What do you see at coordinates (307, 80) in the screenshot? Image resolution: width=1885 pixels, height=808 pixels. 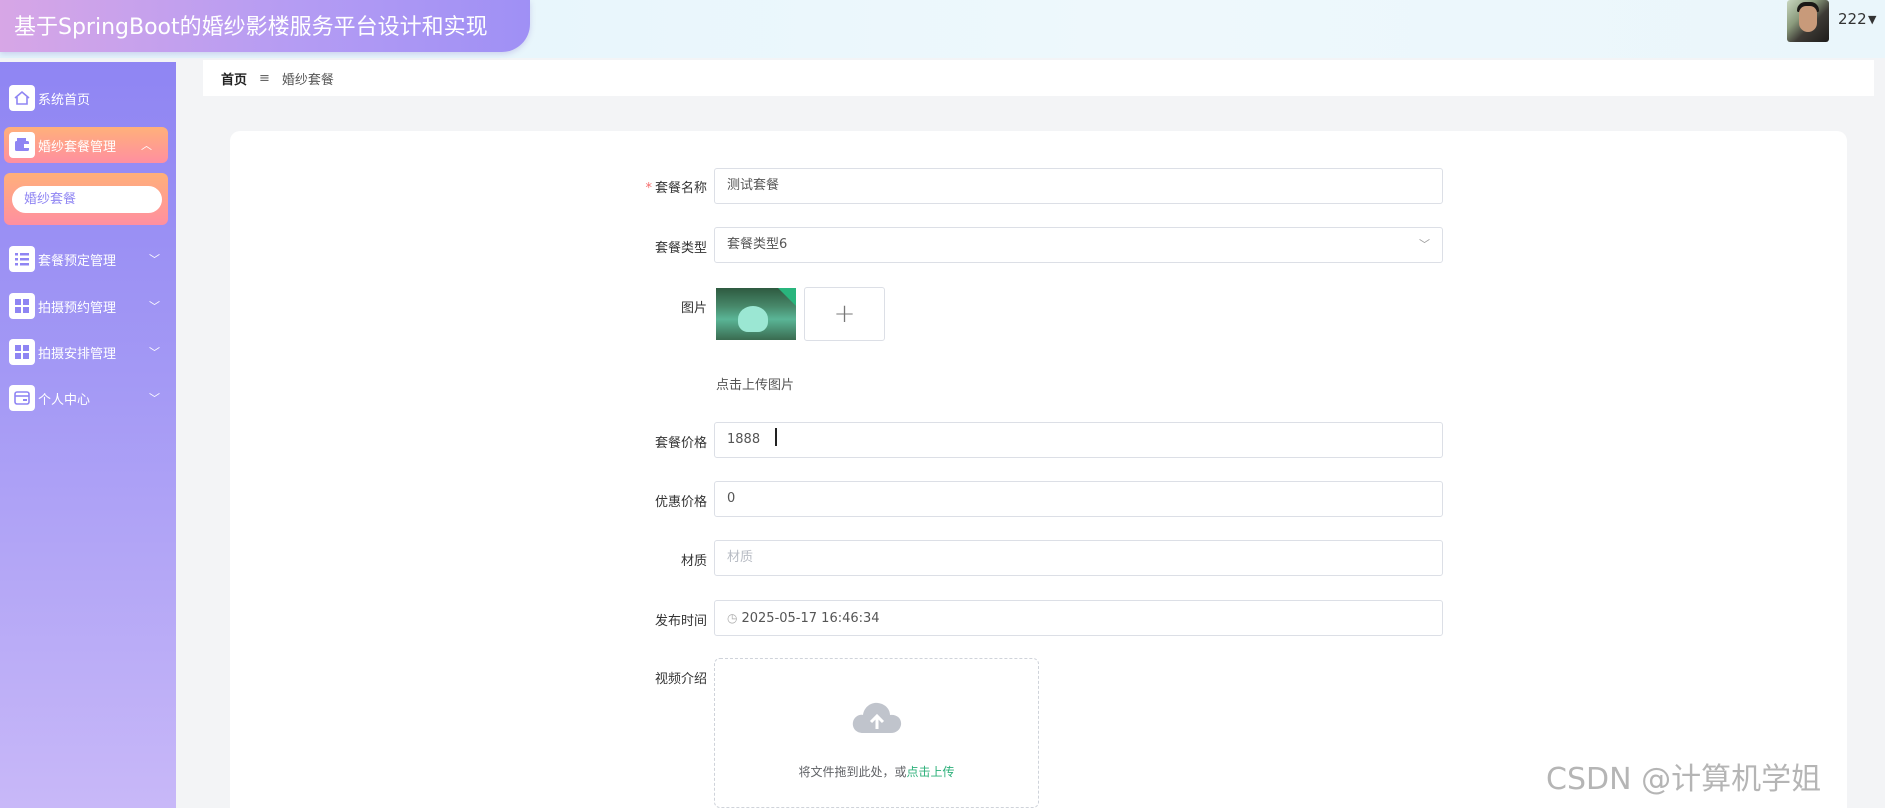 I see `breadcrumb-current: 婚纱套餐` at bounding box center [307, 80].